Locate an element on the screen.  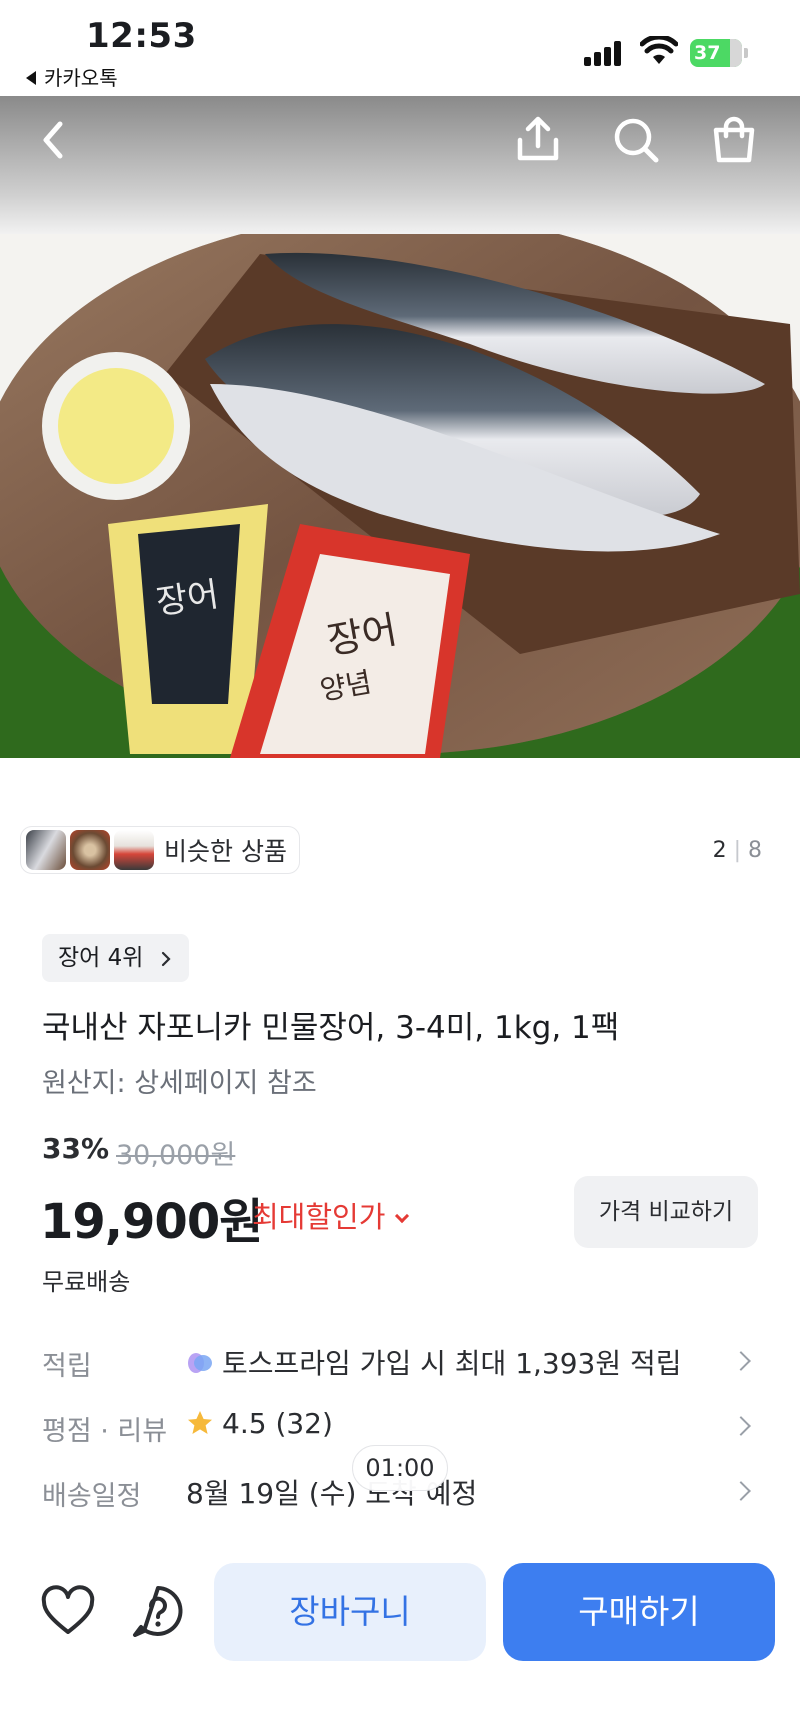
battery-icon: 37 is located at coordinates (719, 53).